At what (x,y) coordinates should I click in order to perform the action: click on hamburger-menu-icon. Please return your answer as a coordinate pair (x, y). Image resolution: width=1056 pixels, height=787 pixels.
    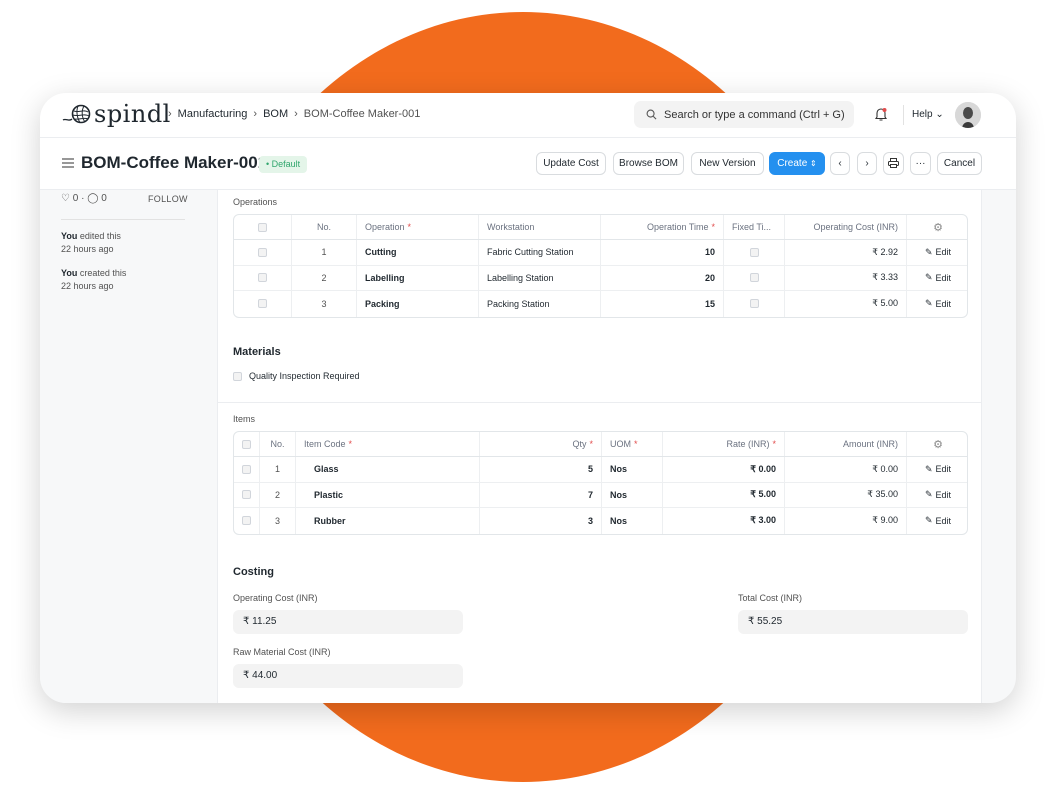
    Looking at the image, I should click on (68, 163).